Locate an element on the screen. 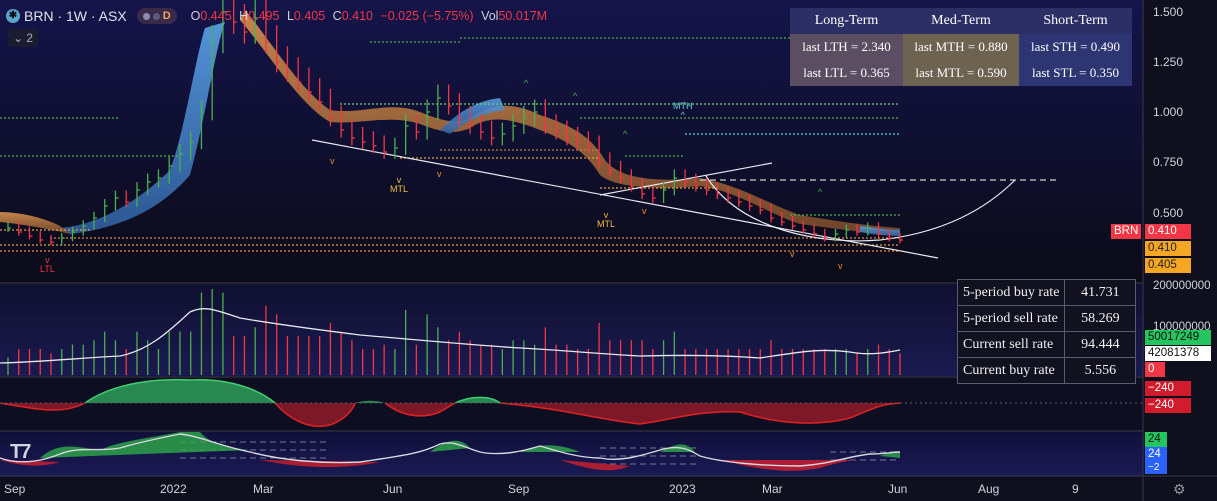  tradingview-logo-icon: T7 is located at coordinates (20, 452).